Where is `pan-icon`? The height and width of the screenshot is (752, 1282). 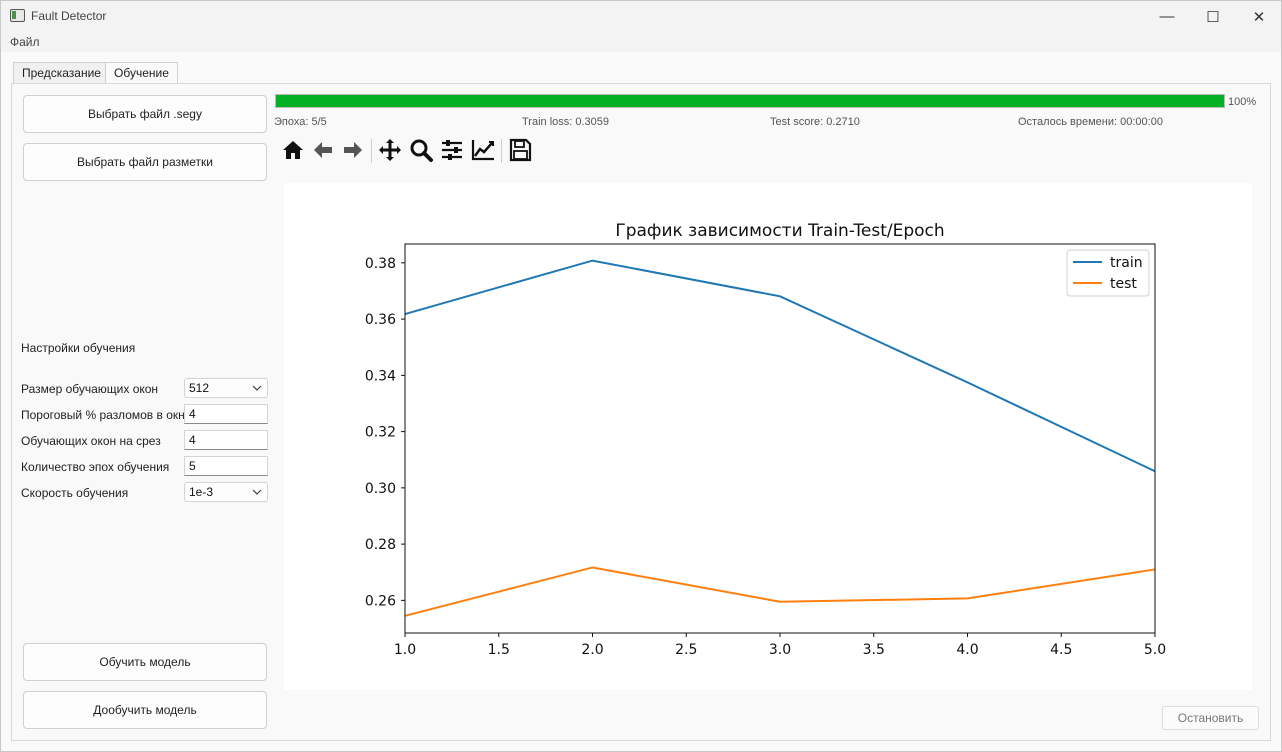 pan-icon is located at coordinates (390, 150).